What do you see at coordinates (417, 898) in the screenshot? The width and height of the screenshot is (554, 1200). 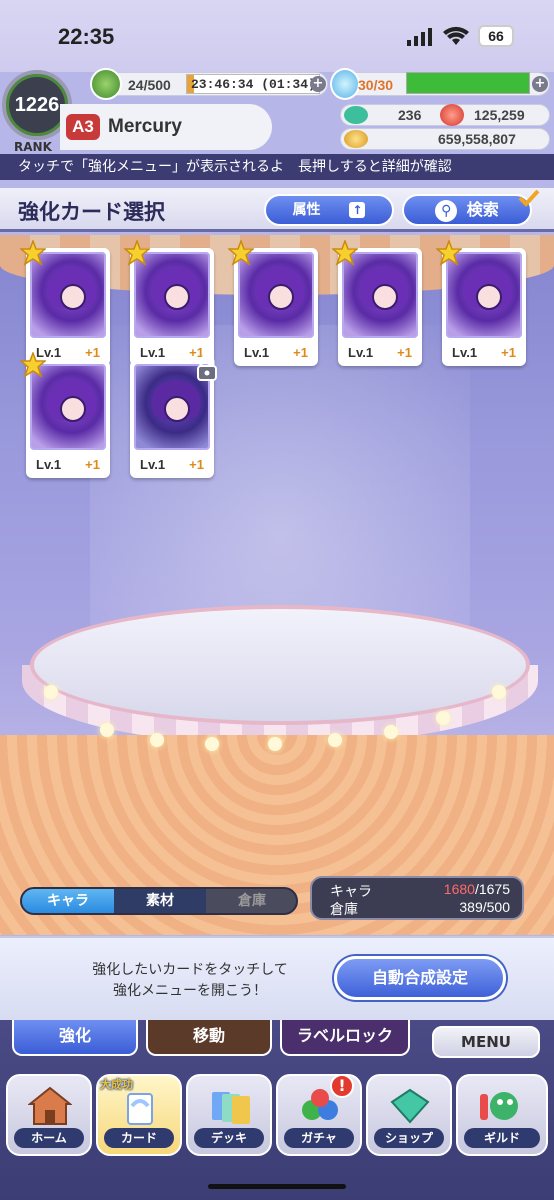 I see `capacity-panel: キャラ 1680/1675 倉庫 389/500` at bounding box center [417, 898].